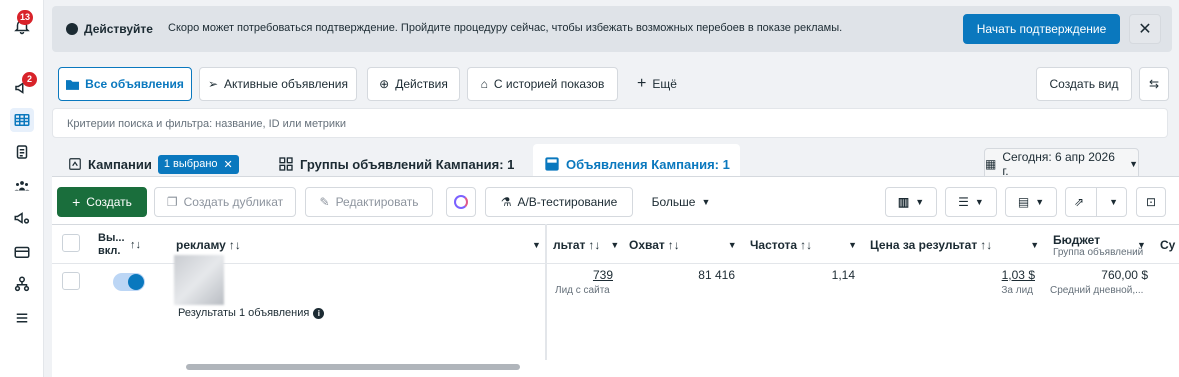  What do you see at coordinates (461, 202) in the screenshot?
I see `color-ring-icon` at bounding box center [461, 202].